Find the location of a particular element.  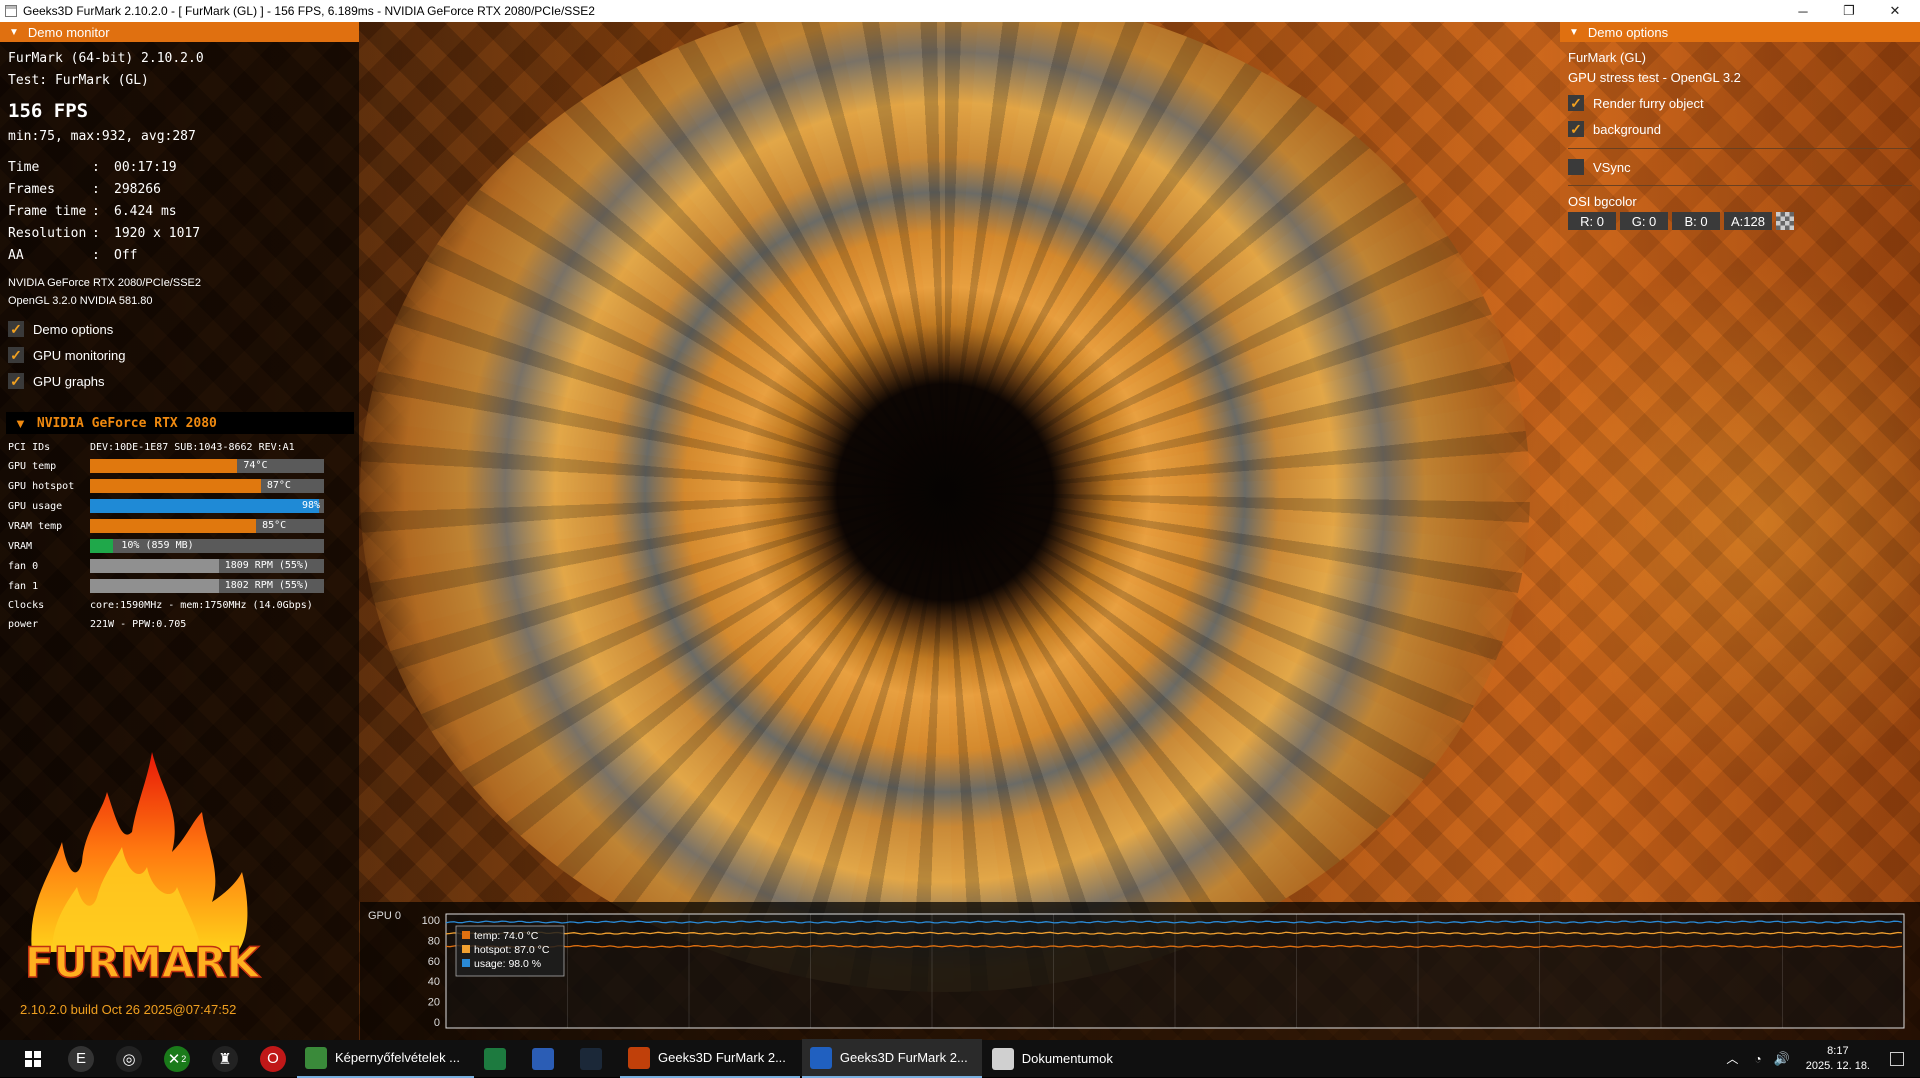

xbox-icon: ✕ 2 is located at coordinates (177, 1058).